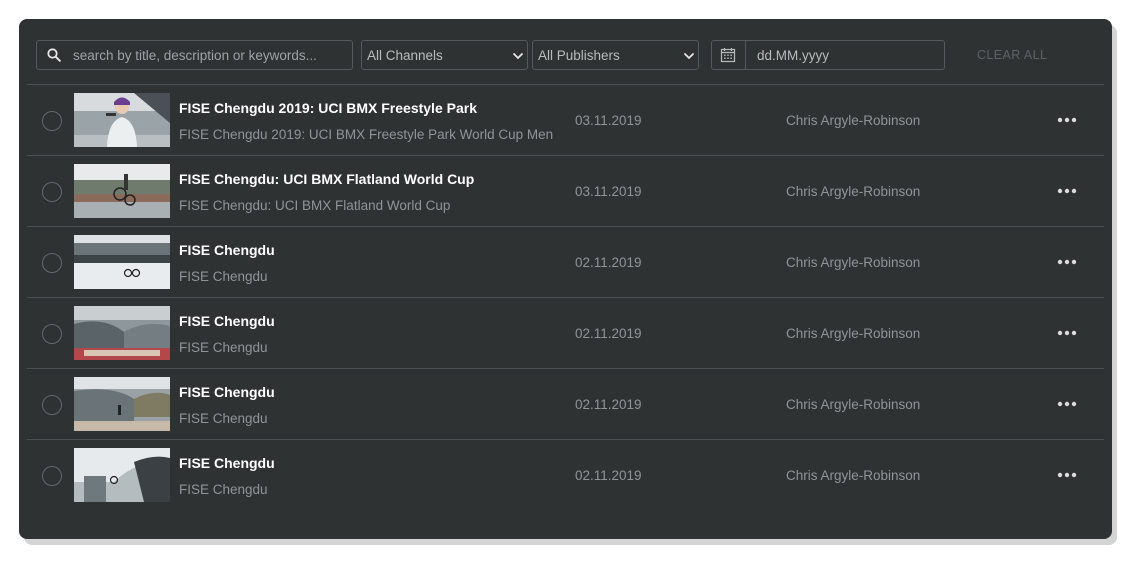  I want to click on search-box, so click(194, 55).